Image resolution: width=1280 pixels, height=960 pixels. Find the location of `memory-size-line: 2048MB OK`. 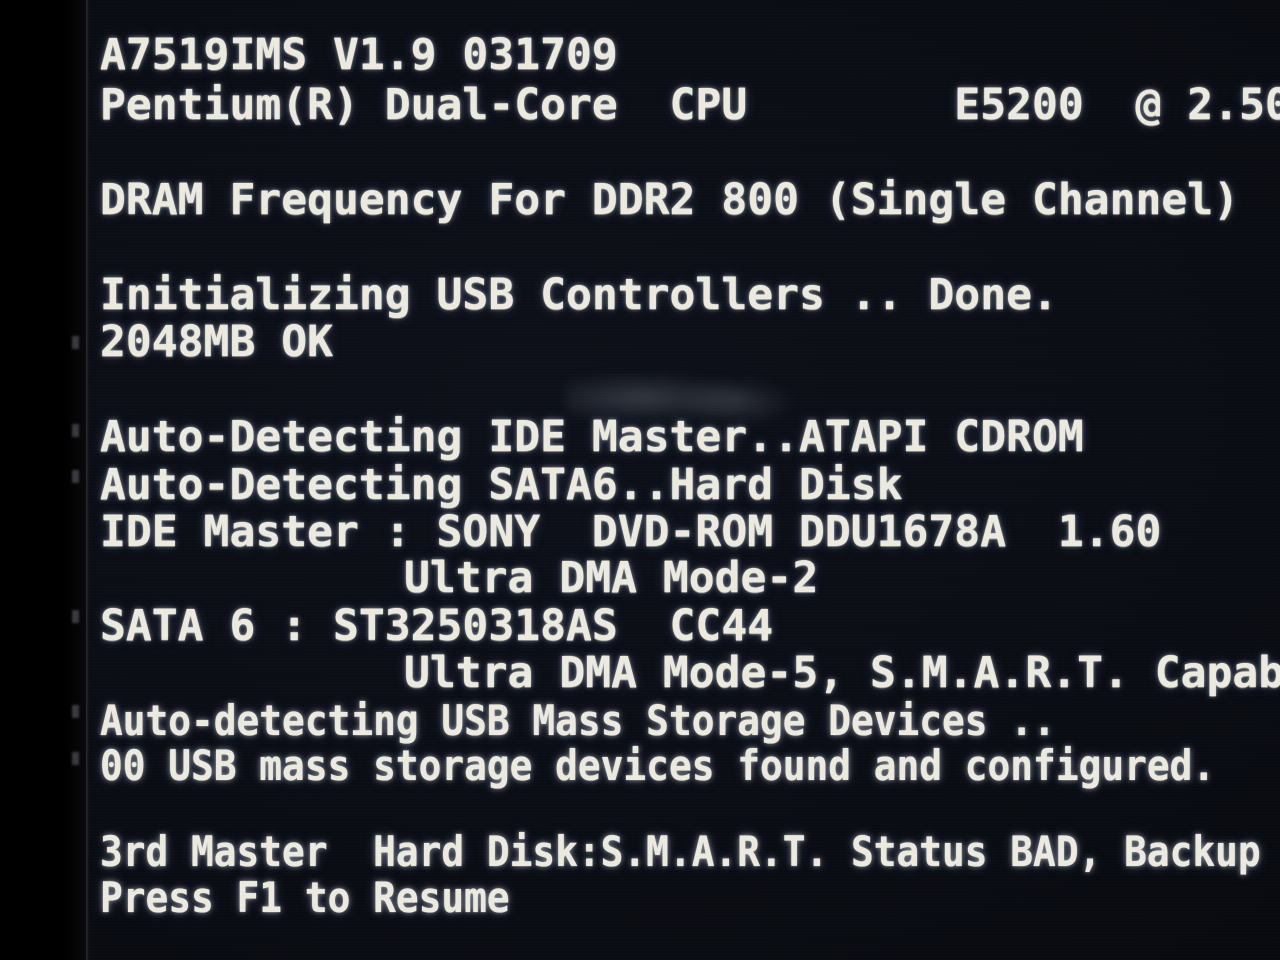

memory-size-line: 2048MB OK is located at coordinates (216, 342).